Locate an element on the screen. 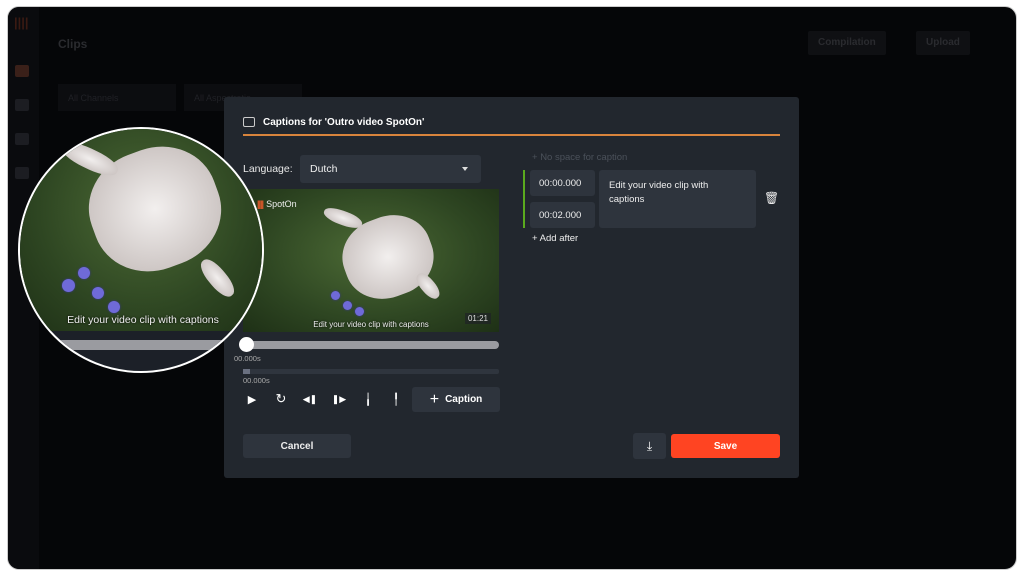 The image size is (1024, 576). set-start-icon: ╽ is located at coordinates (368, 399).